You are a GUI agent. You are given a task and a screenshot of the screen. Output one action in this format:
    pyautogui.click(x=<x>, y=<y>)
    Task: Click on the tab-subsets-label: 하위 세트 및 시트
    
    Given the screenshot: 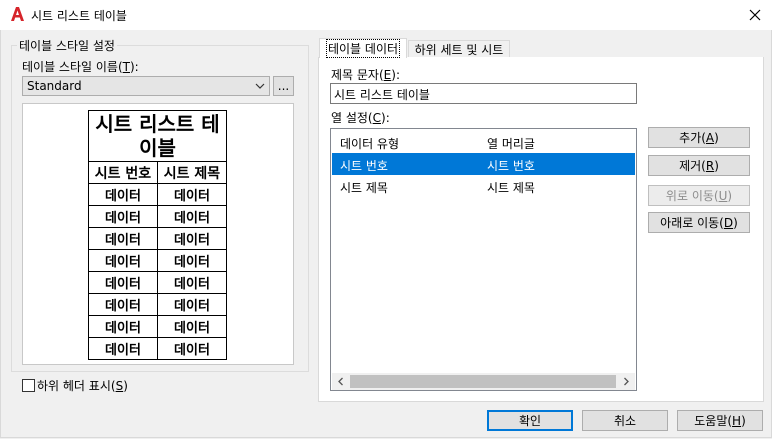 What is the action you would take?
    pyautogui.click(x=459, y=49)
    